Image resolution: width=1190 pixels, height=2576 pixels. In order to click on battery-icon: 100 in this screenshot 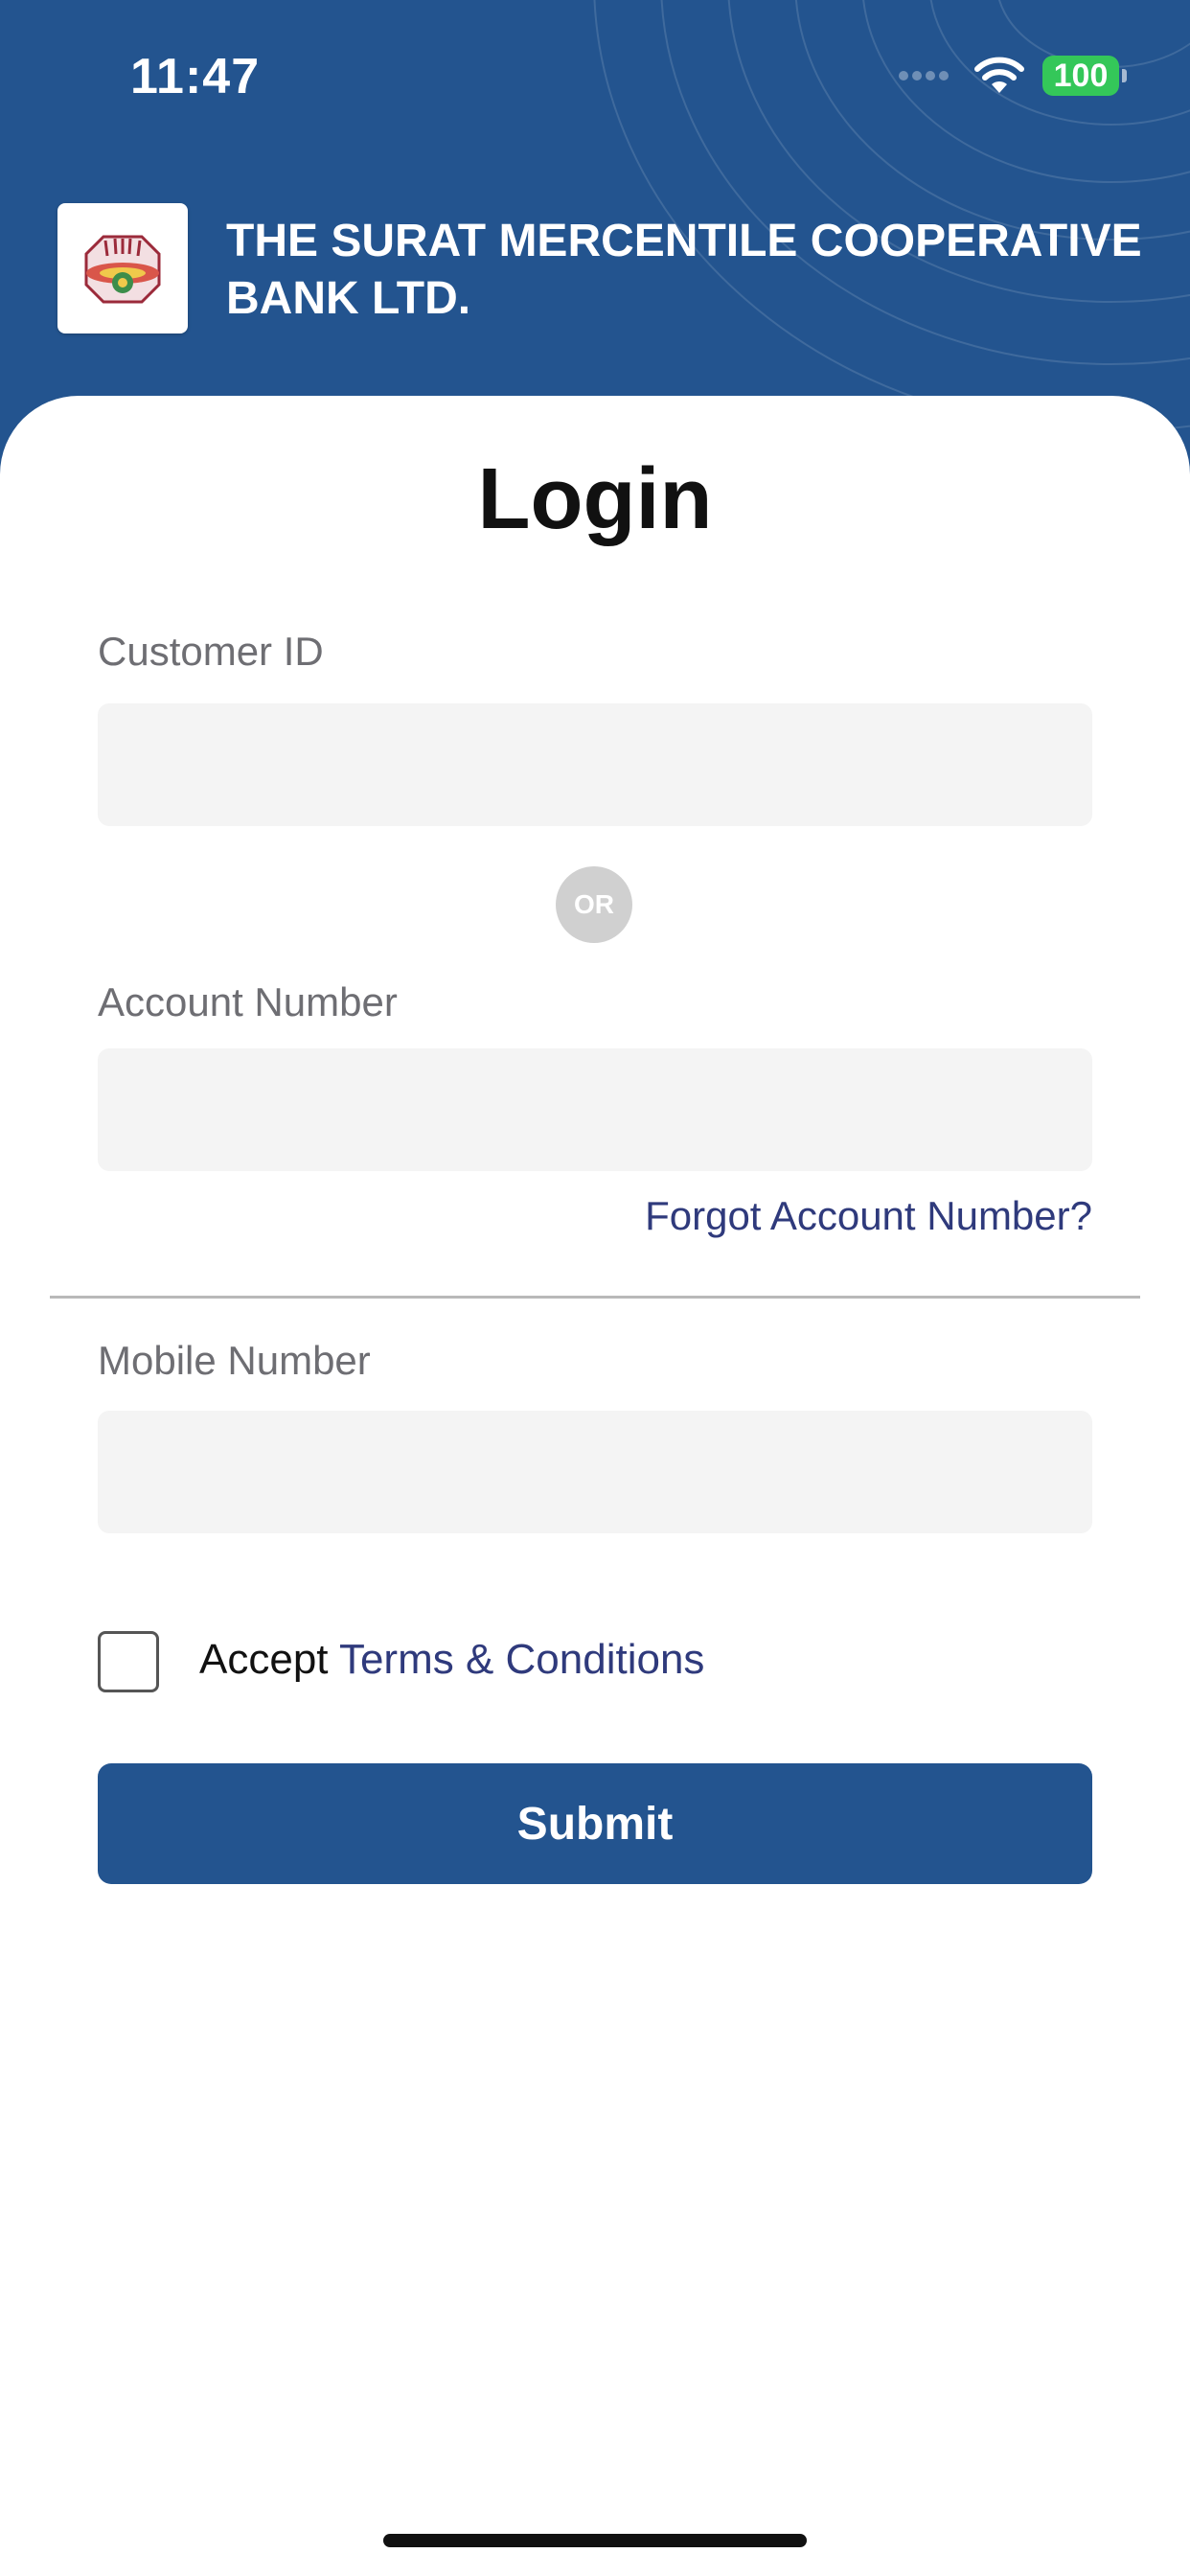, I will do `click(1080, 76)`.